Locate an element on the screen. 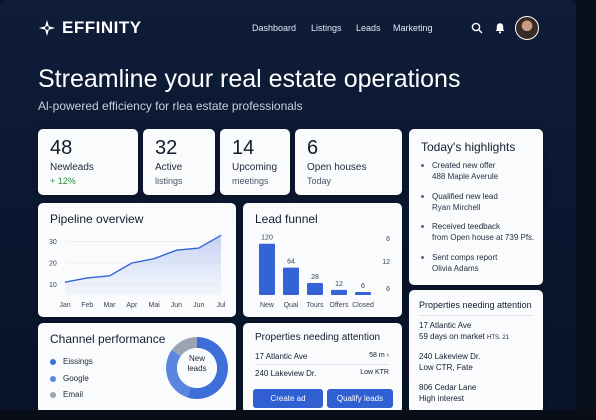 Image resolution: width=596 pixels, height=420 pixels. x-tick-label: Apr is located at coordinates (132, 305).